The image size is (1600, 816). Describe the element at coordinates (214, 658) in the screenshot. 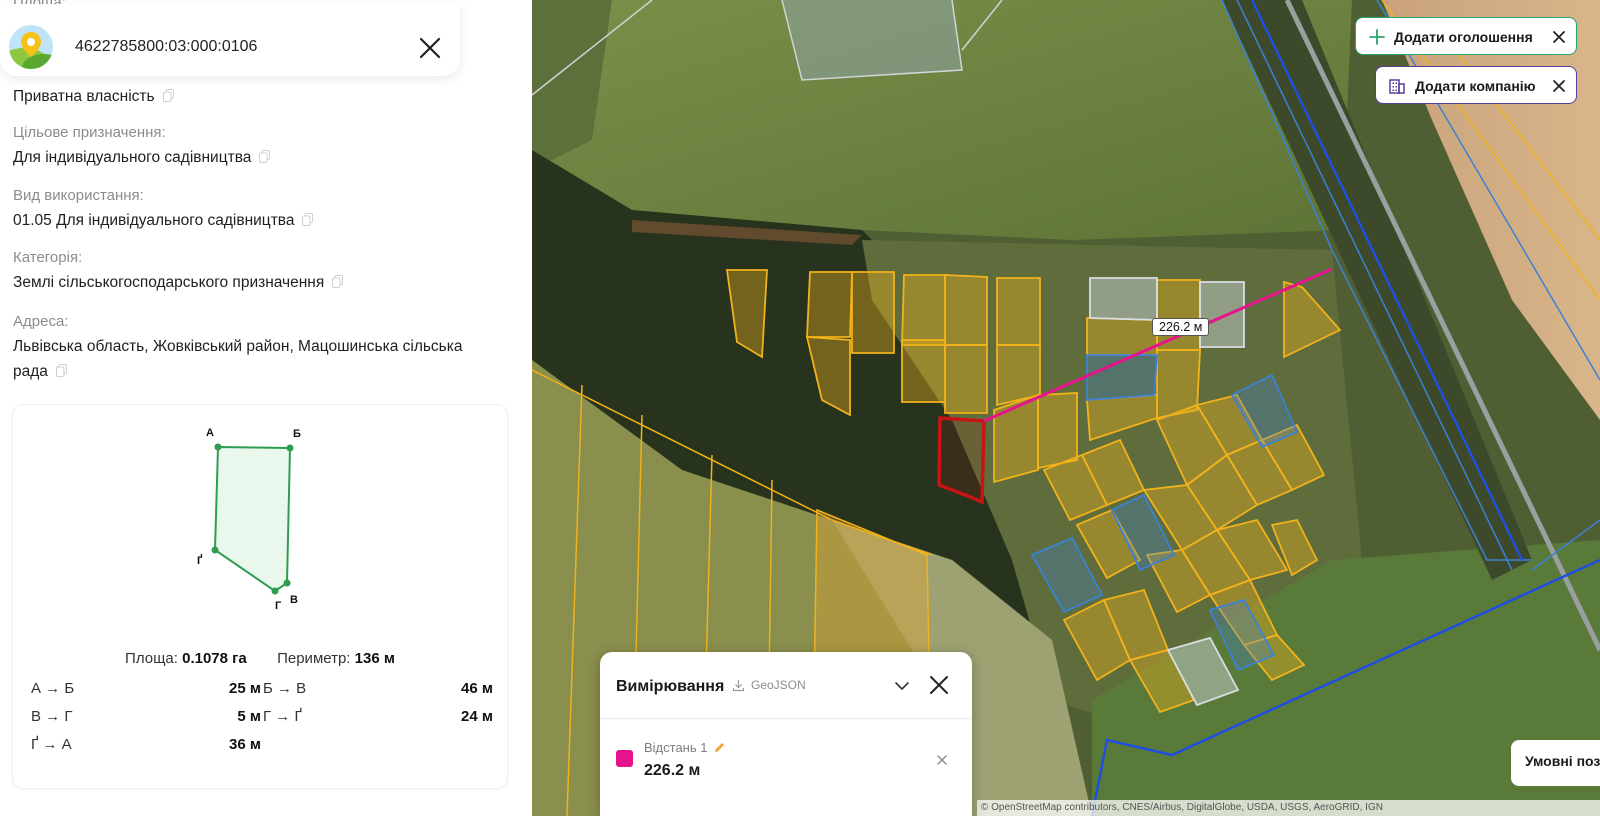

I see `area-value: 0.1078 га` at that location.